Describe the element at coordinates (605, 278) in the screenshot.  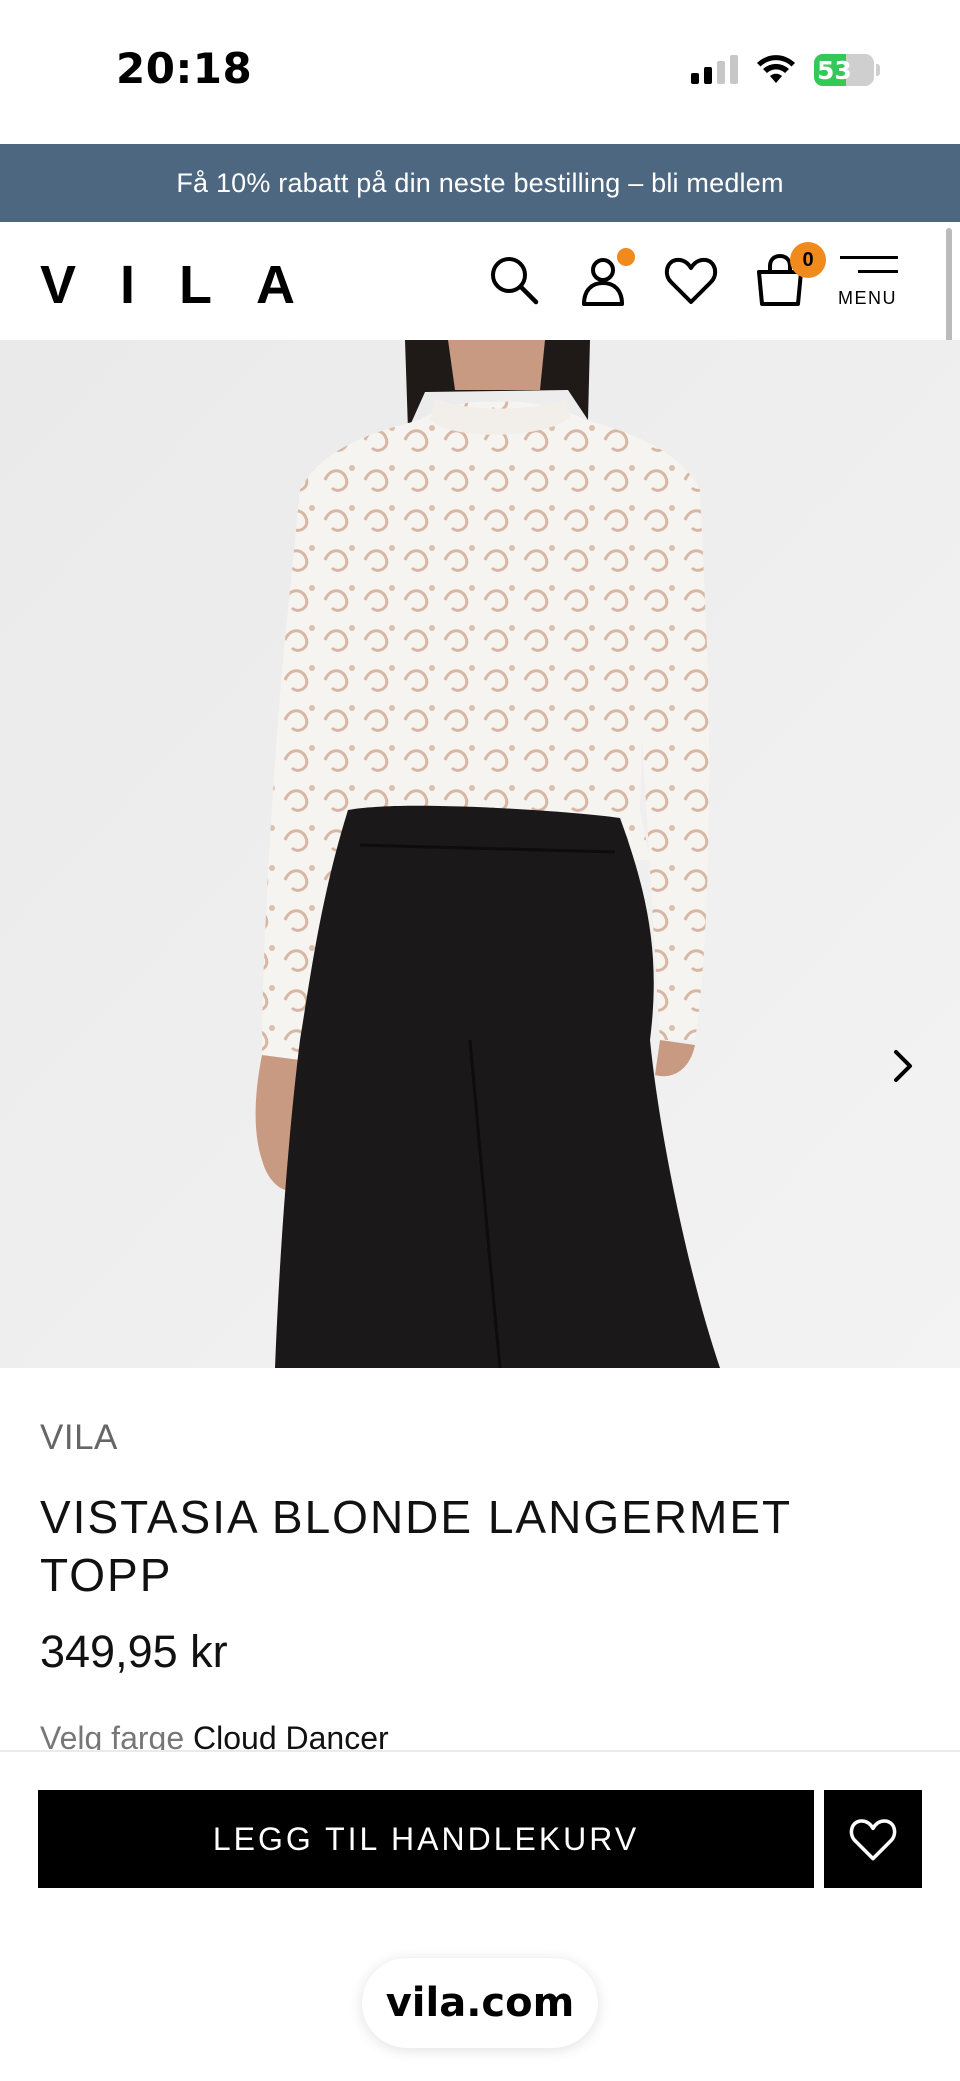
I see `account-icon` at that location.